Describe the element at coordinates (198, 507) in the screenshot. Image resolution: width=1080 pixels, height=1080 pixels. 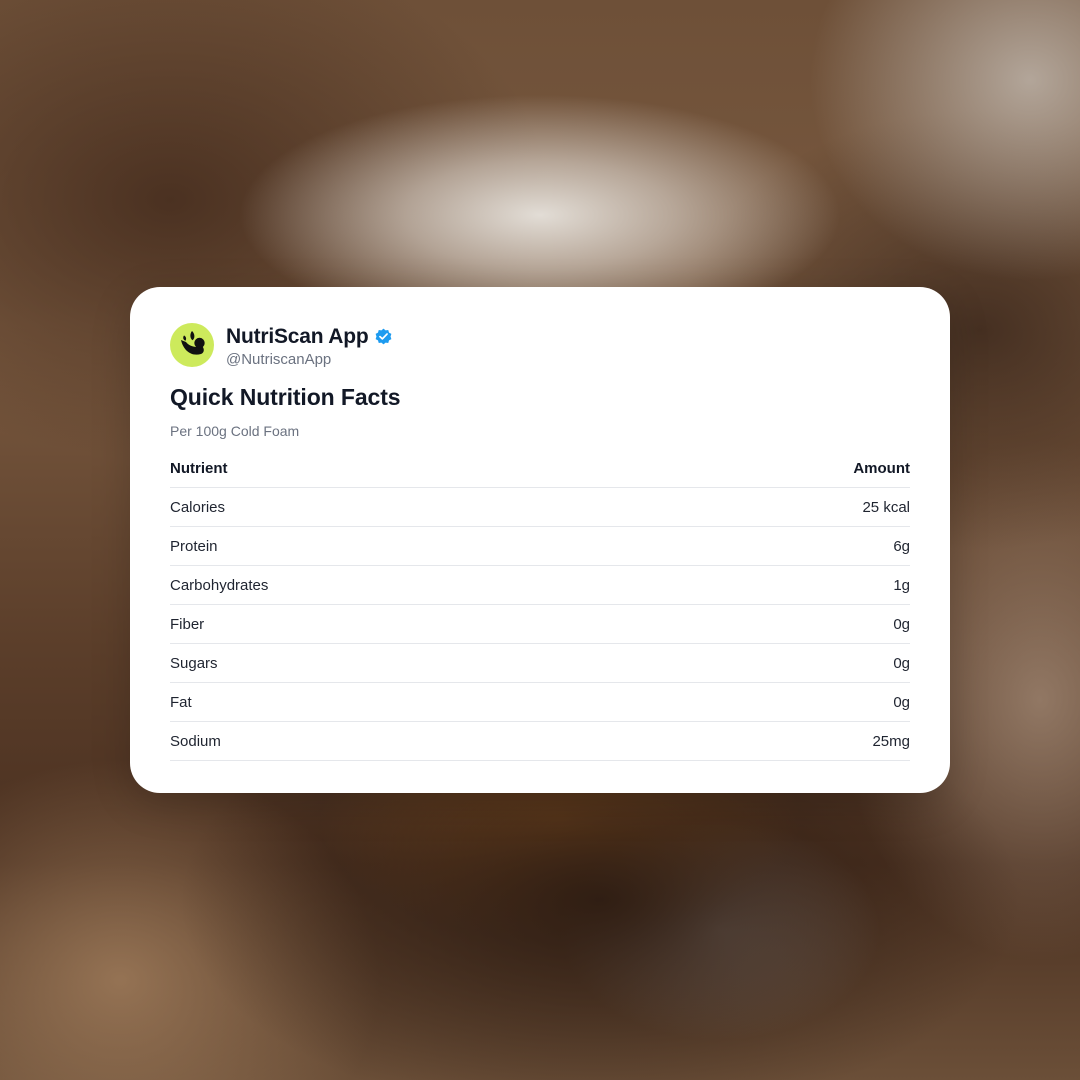
I see `nutrient-name: Calories` at that location.